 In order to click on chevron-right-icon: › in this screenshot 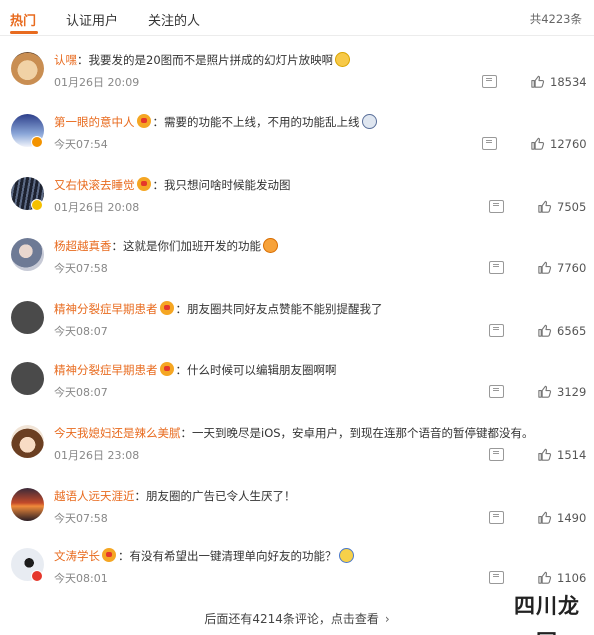, I will do `click(387, 619)`.